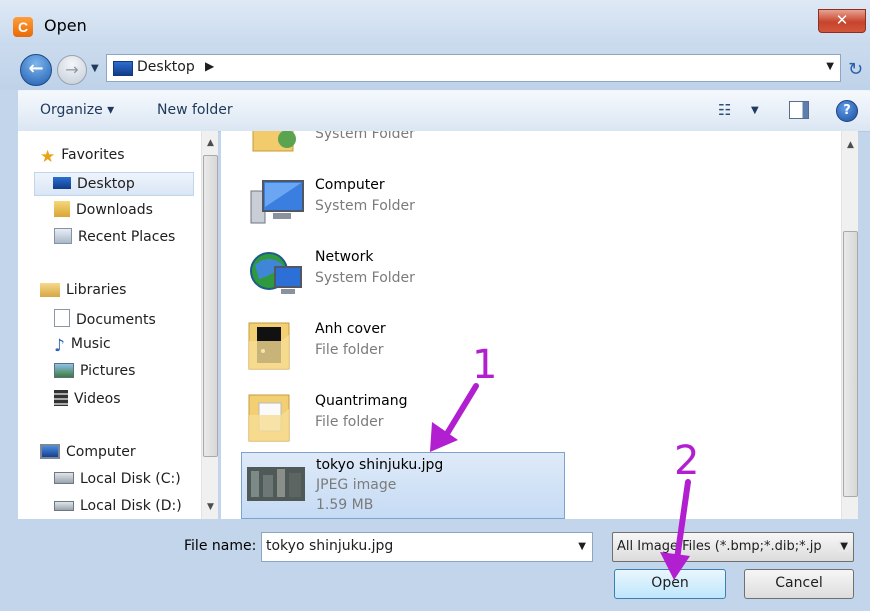 Image resolution: width=870 pixels, height=611 pixels. I want to click on arrow-2-head, so click(675, 566).